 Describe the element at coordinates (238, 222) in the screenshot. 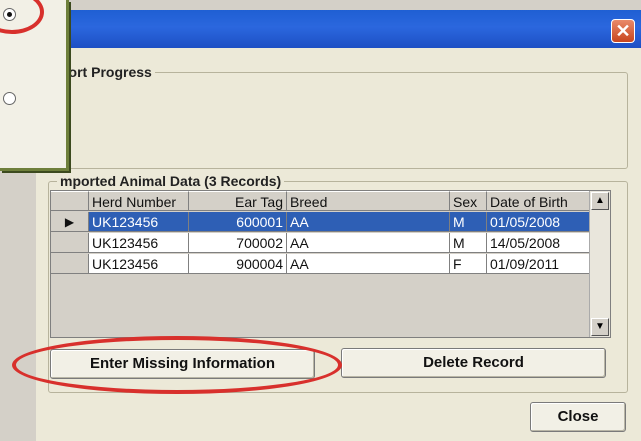

I see `cell-ear-tag: 600001` at that location.